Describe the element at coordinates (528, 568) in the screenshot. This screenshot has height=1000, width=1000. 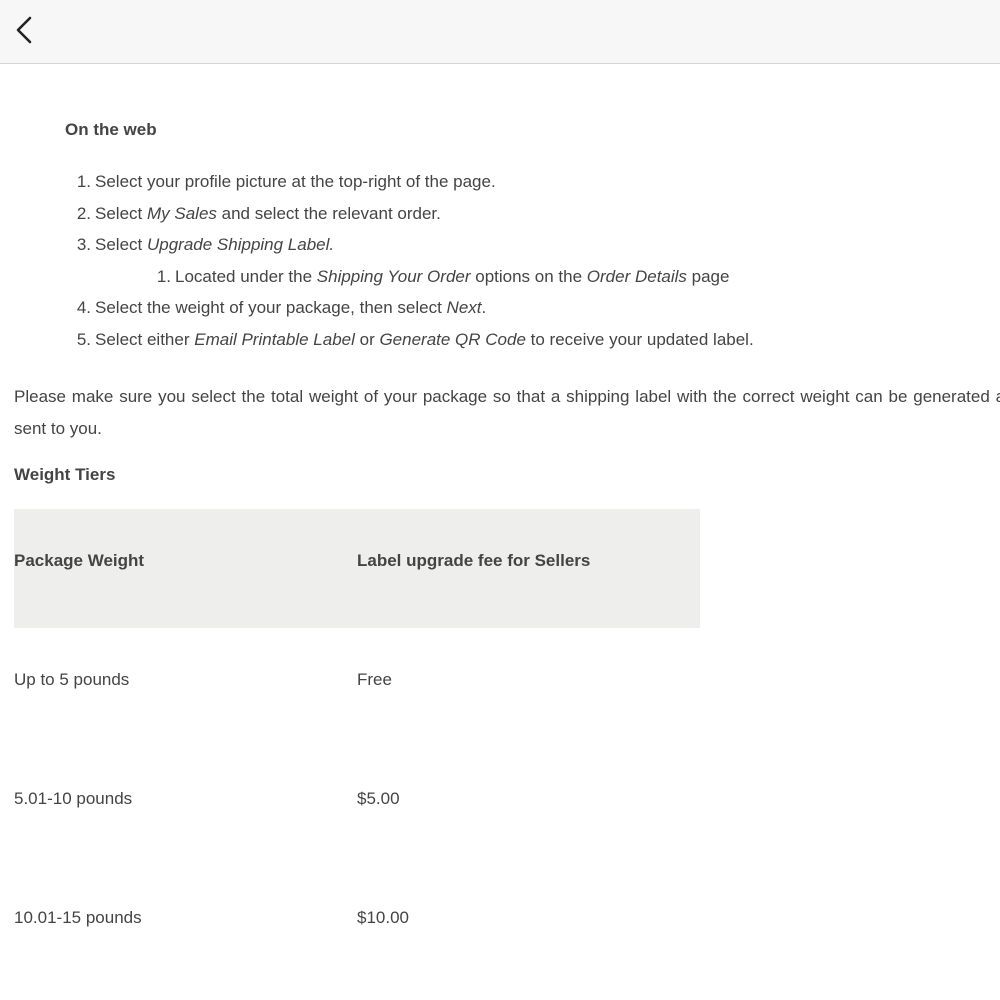
I see `column-header-upgrade-fee: Label upgrade fee for Sellers` at that location.